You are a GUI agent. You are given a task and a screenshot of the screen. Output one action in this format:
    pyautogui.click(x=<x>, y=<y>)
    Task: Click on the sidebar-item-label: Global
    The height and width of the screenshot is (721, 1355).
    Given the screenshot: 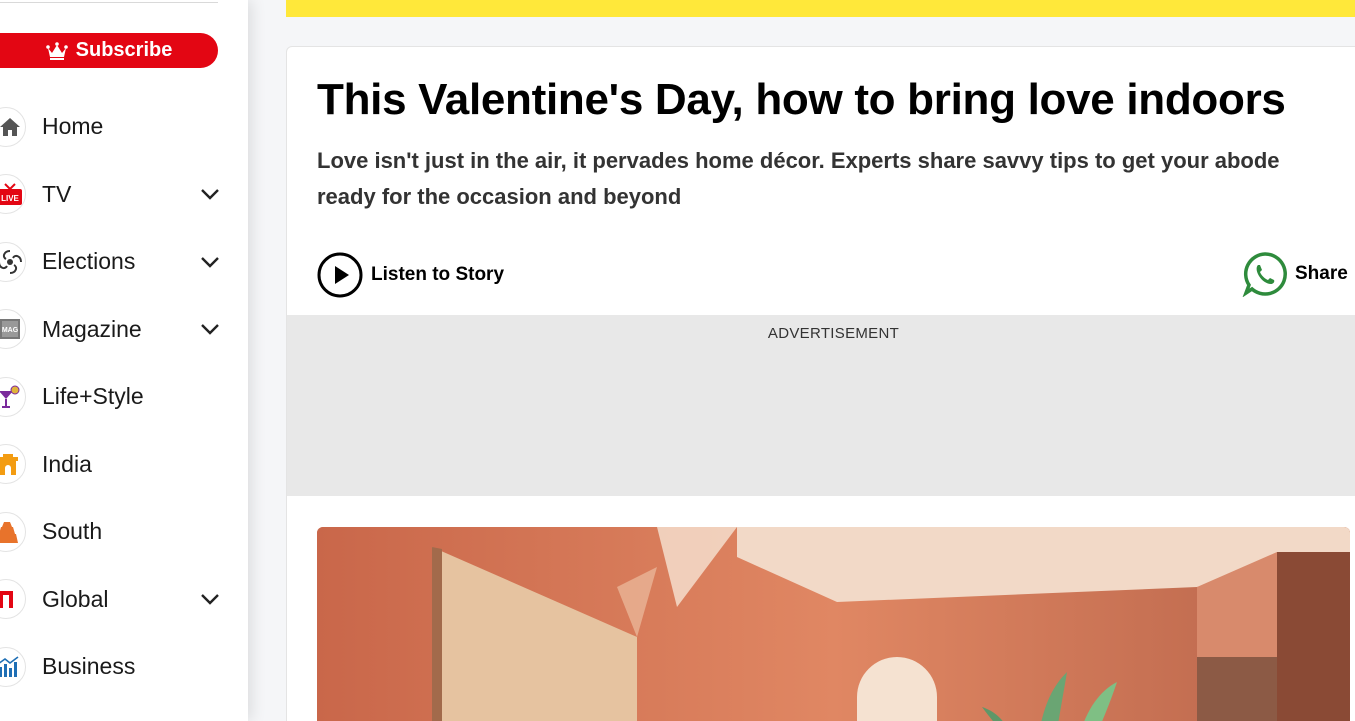 What is the action you would take?
    pyautogui.click(x=75, y=598)
    